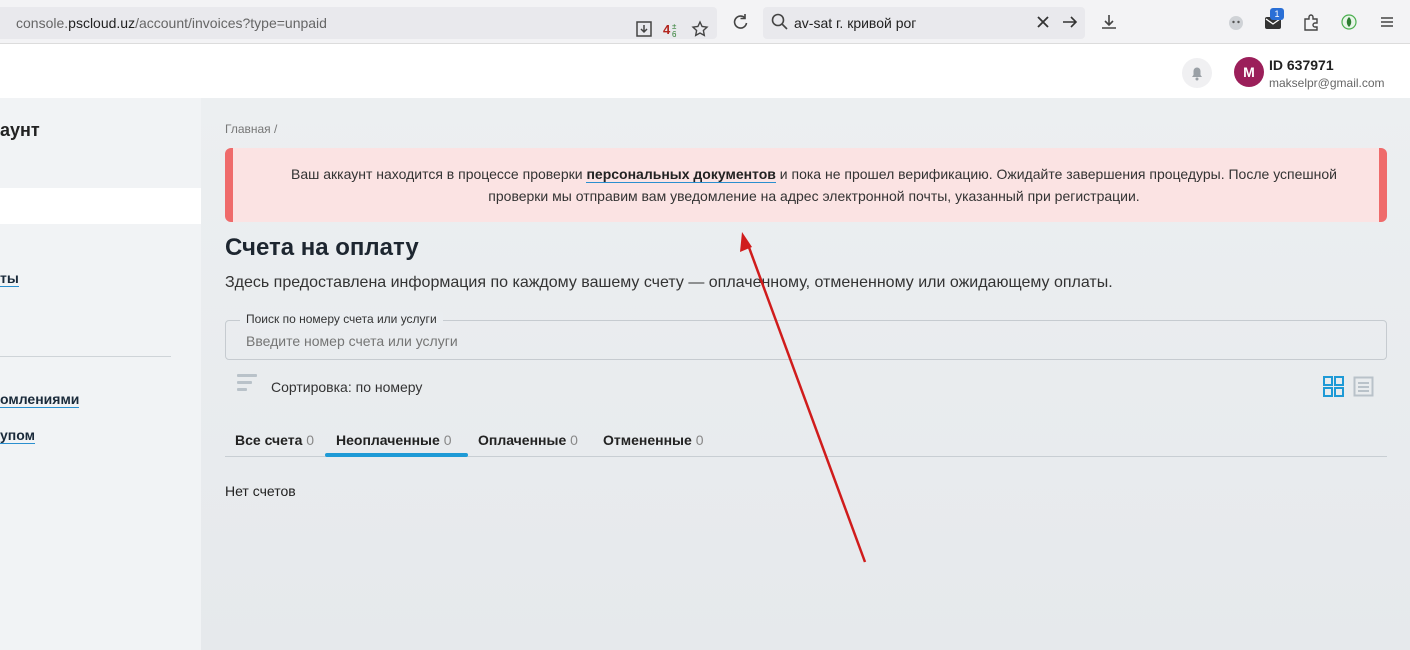 The image size is (1410, 650). I want to click on empty-state-text: Нет счетов, so click(260, 491).